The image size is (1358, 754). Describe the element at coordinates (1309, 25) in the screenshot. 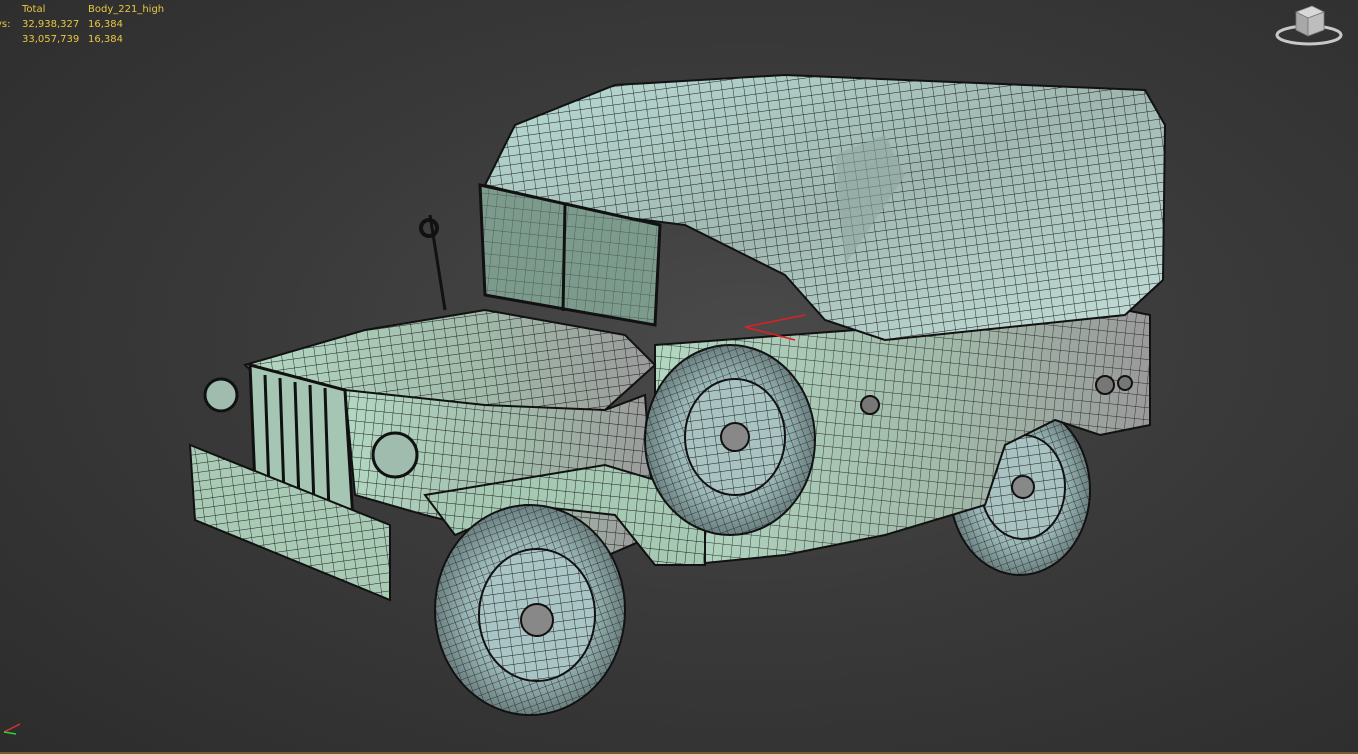

I see `viewcube-icon` at that location.